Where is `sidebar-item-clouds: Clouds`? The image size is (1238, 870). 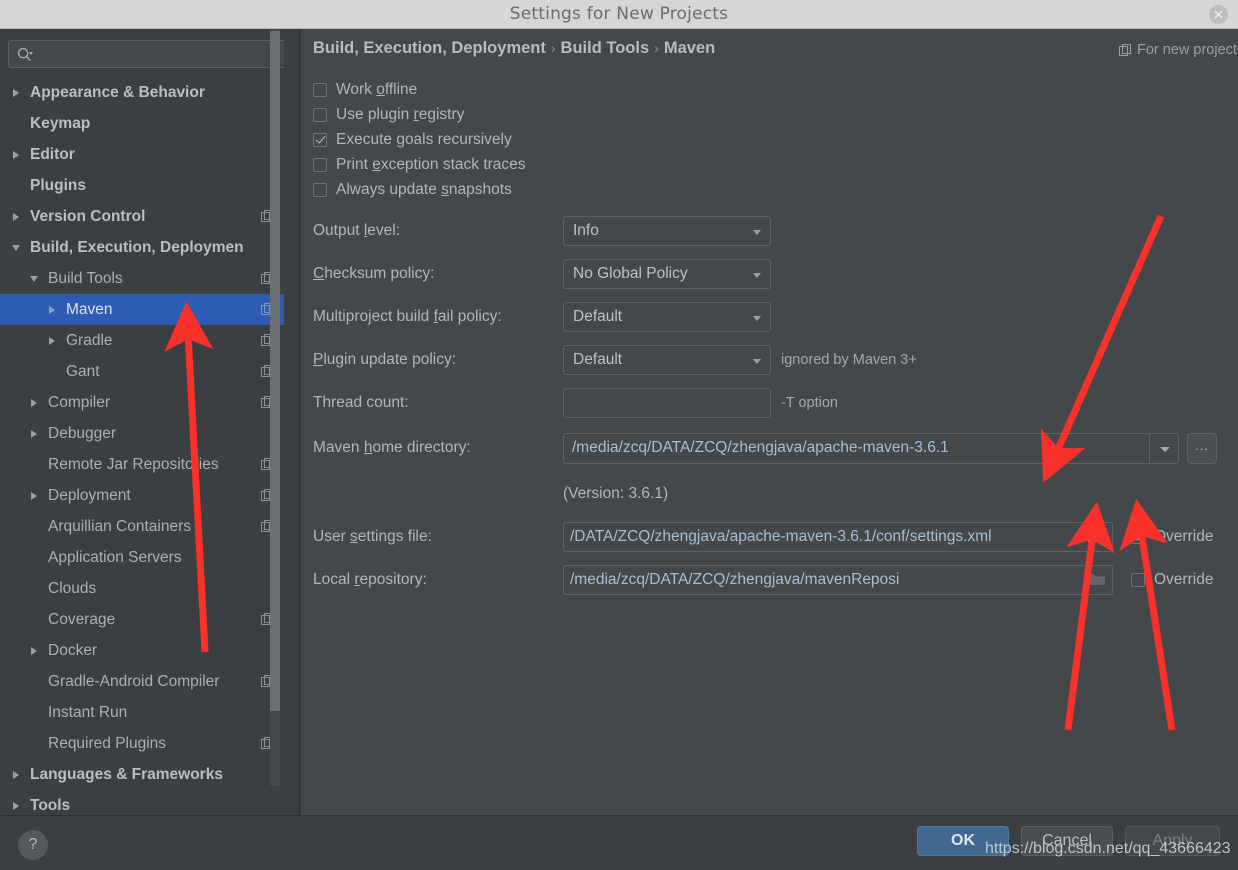
sidebar-item-clouds: Clouds is located at coordinates (142, 588).